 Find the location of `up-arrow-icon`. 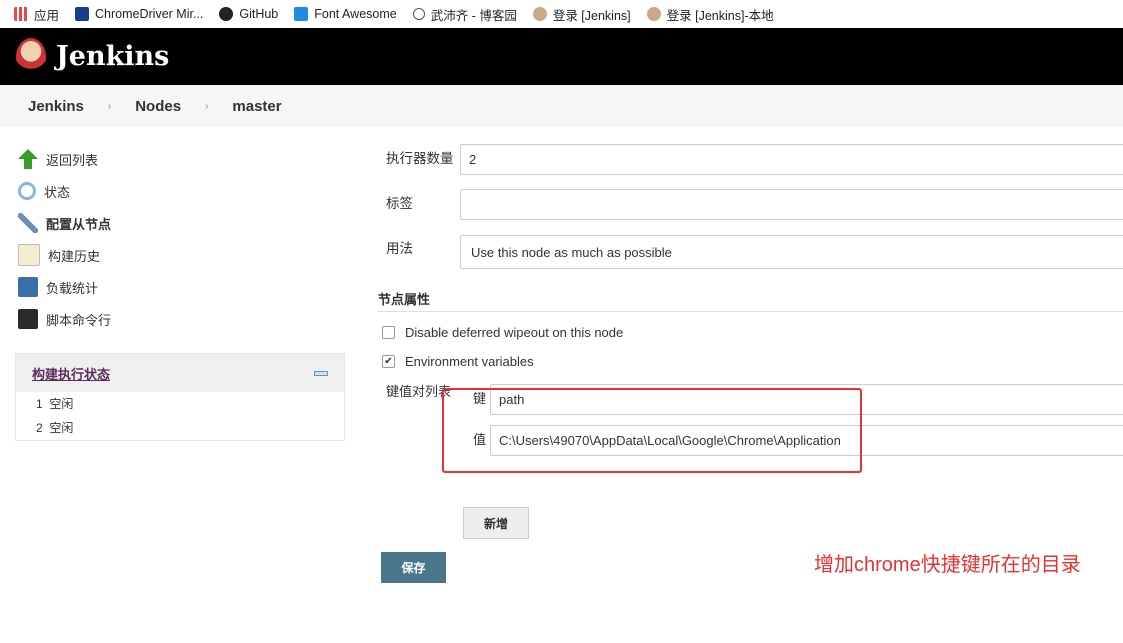

up-arrow-icon is located at coordinates (28, 159).